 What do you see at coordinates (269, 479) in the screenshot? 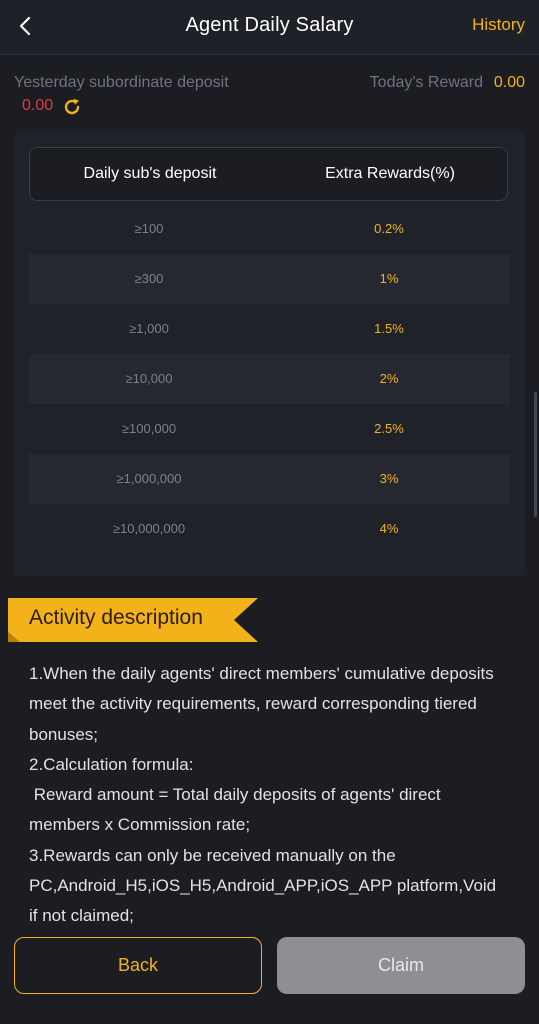
I see `table-row: ≥1,000,000 3%` at bounding box center [269, 479].